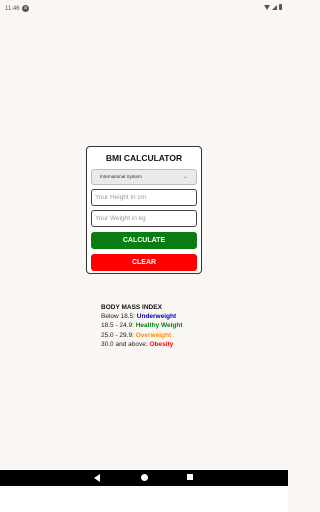 The height and width of the screenshot is (512, 320). Describe the element at coordinates (144, 10) in the screenshot. I see `status-bar: 11:46 a` at that location.